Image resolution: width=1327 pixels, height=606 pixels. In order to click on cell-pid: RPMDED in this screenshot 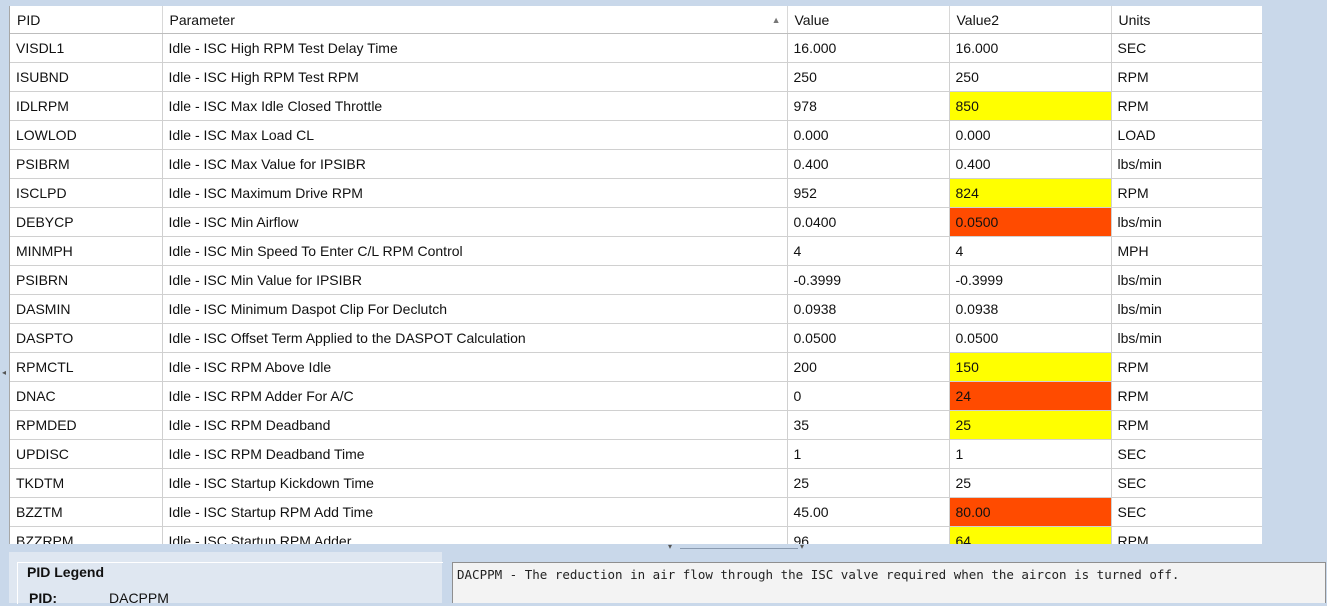, I will do `click(86, 425)`.